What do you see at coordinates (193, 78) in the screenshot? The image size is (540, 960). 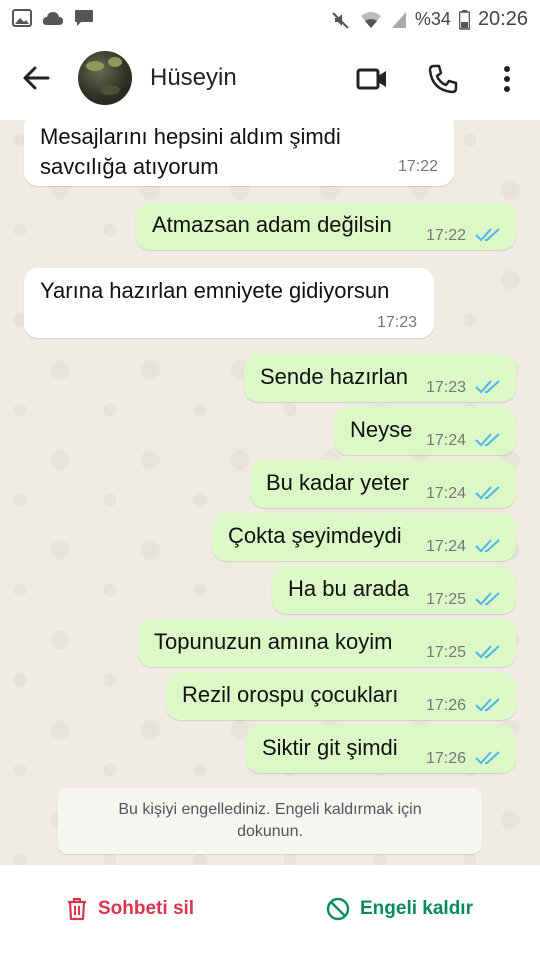 I see `contact-name: Hüseyin` at bounding box center [193, 78].